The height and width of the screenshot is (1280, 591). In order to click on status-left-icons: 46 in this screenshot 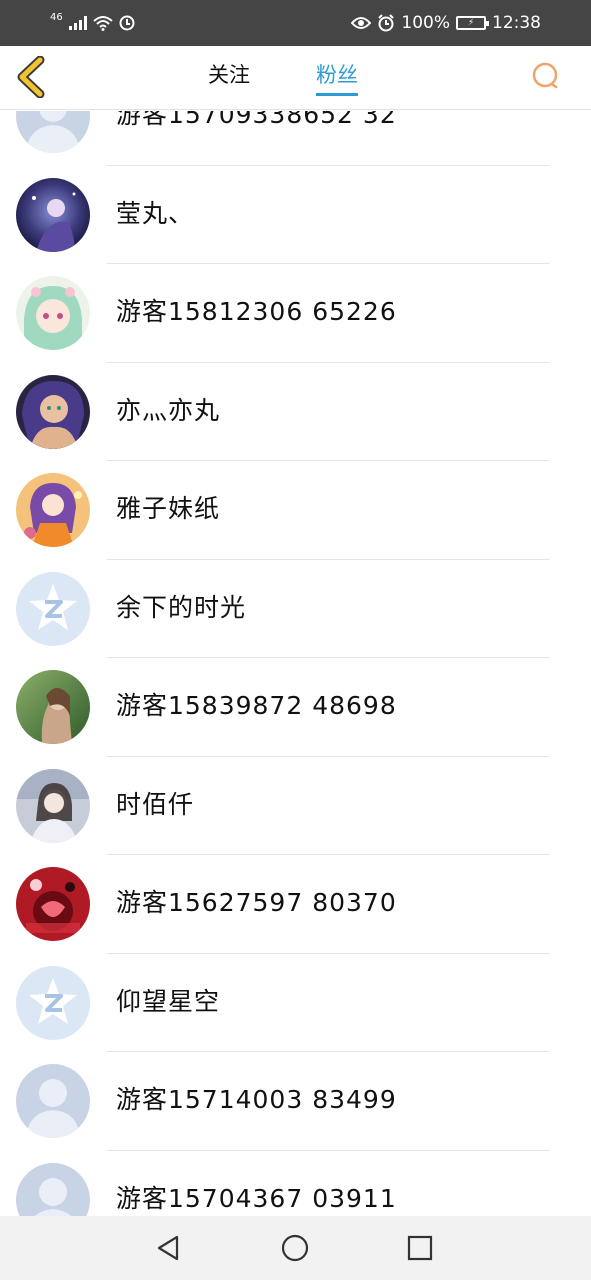, I will do `click(92, 23)`.